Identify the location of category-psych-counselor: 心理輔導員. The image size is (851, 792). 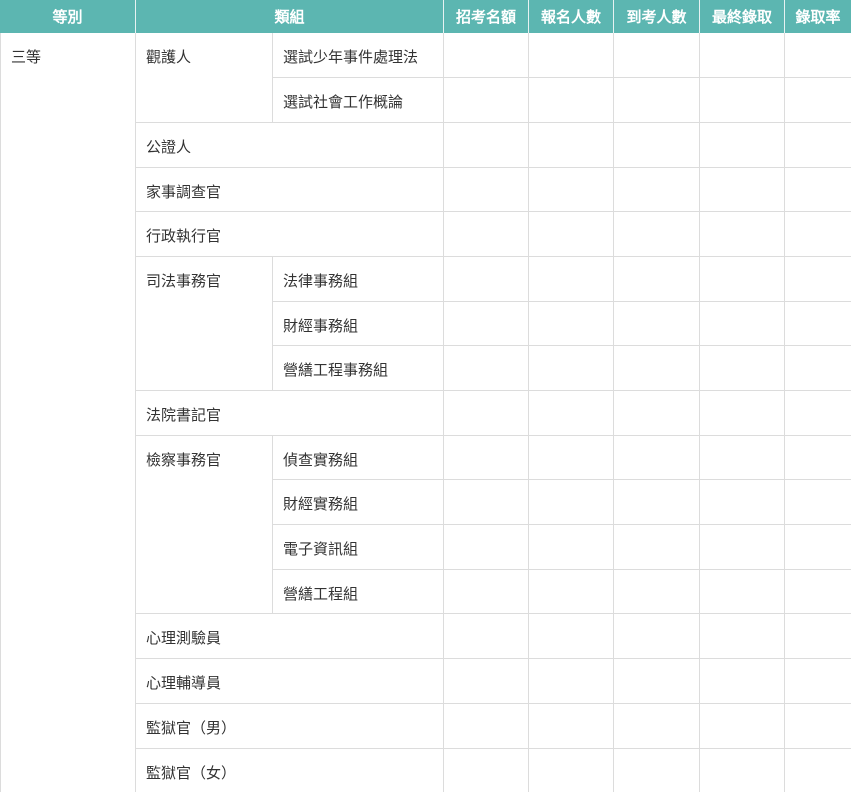
(290, 681).